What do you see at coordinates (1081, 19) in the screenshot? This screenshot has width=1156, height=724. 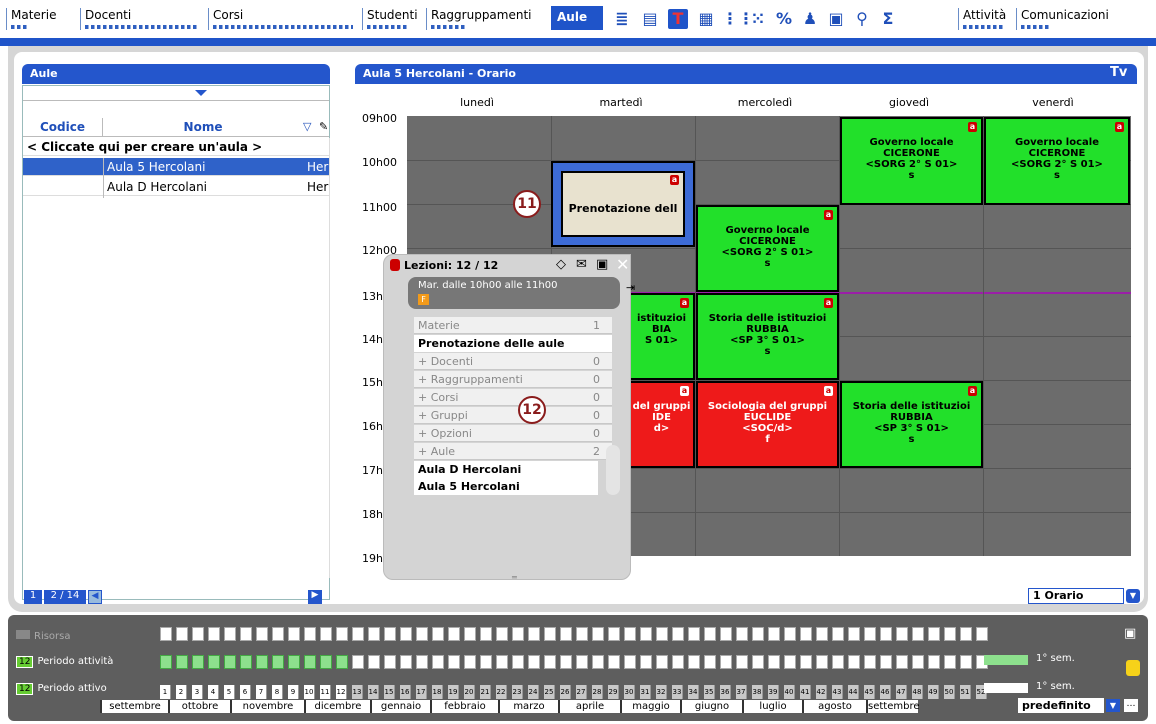 I see `tab-comunicazioni: Comunicazioni` at bounding box center [1081, 19].